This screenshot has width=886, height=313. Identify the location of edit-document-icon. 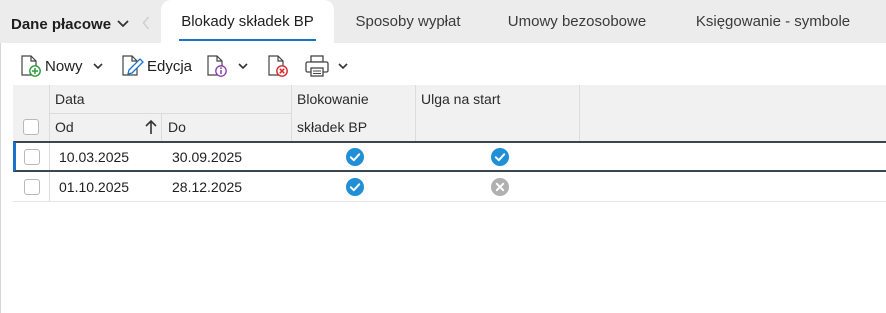
(133, 65).